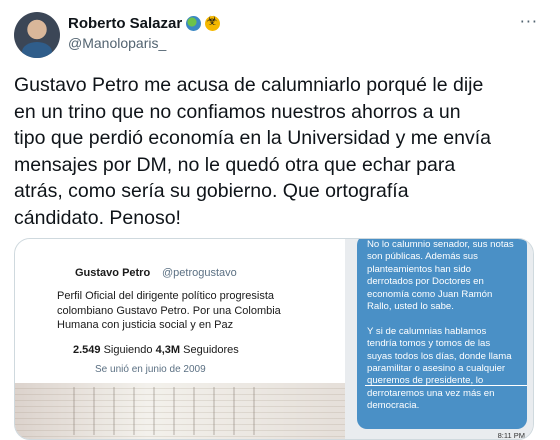 The image size is (560, 440). Describe the element at coordinates (37, 35) in the screenshot. I see `avatar` at that location.